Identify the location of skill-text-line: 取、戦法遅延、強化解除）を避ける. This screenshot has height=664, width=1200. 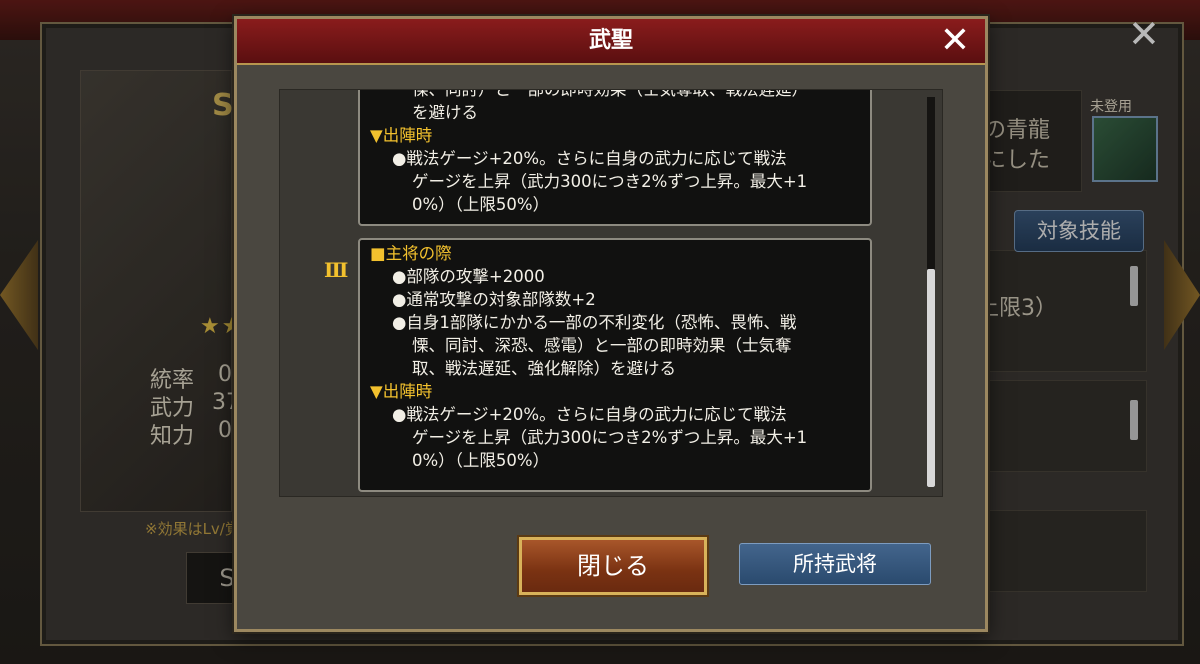
(544, 368).